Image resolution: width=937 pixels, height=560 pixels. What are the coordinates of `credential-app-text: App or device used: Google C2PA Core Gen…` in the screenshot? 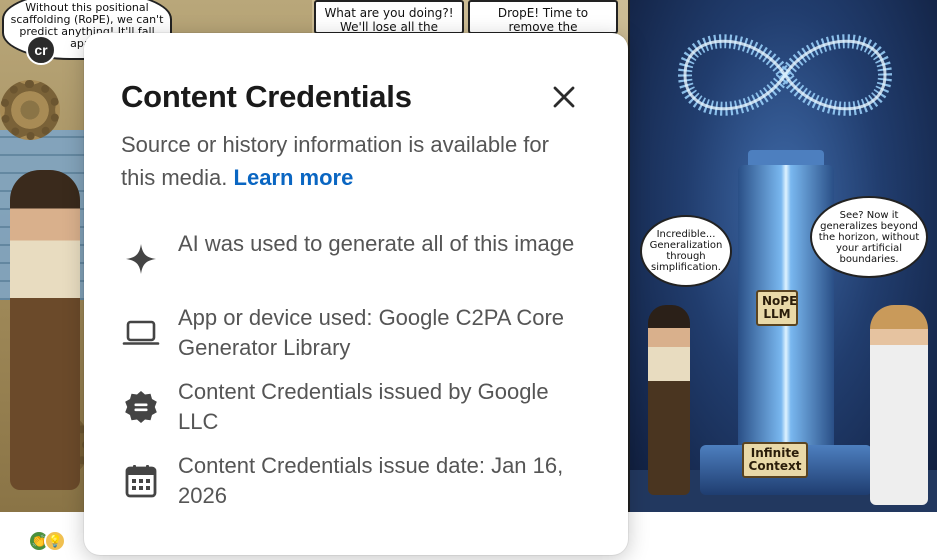 It's located at (371, 332).